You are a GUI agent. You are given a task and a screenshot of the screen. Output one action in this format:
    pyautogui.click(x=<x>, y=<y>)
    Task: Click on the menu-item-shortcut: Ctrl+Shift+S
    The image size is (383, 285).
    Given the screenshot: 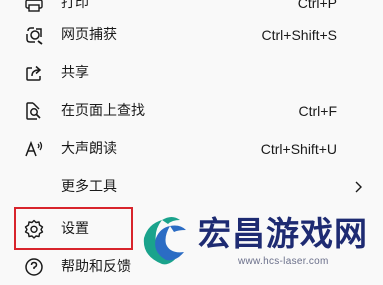 What is the action you would take?
    pyautogui.click(x=299, y=35)
    